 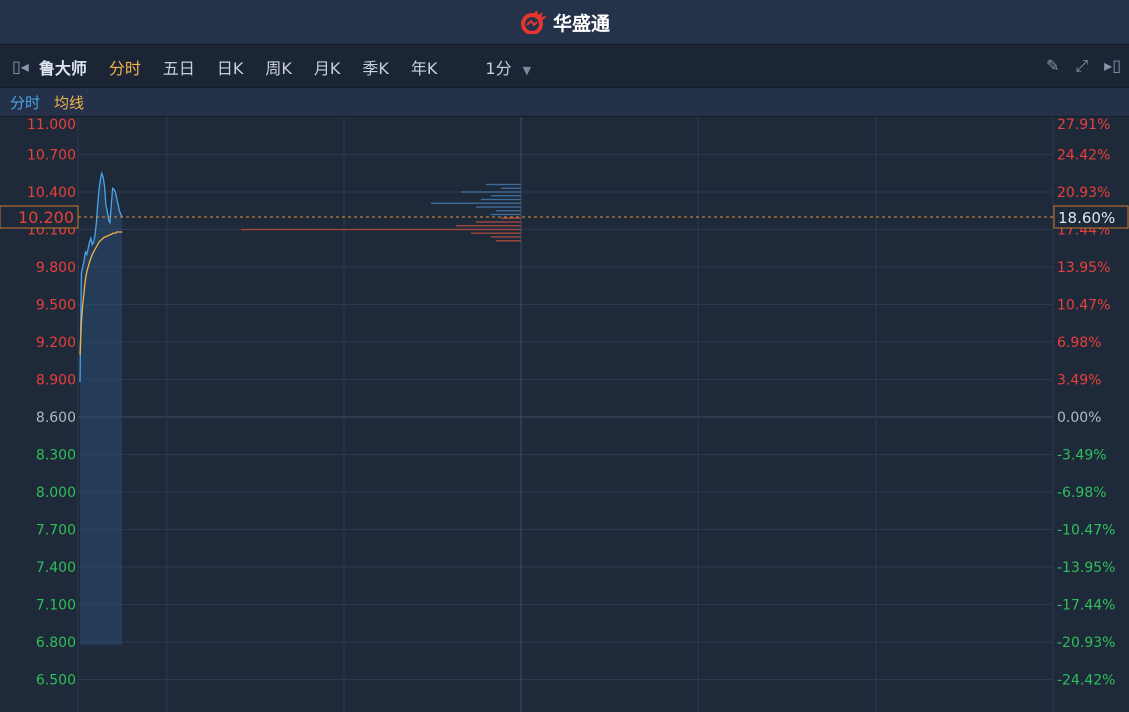 I want to click on tab-monthly-k: 月K, so click(x=327, y=67).